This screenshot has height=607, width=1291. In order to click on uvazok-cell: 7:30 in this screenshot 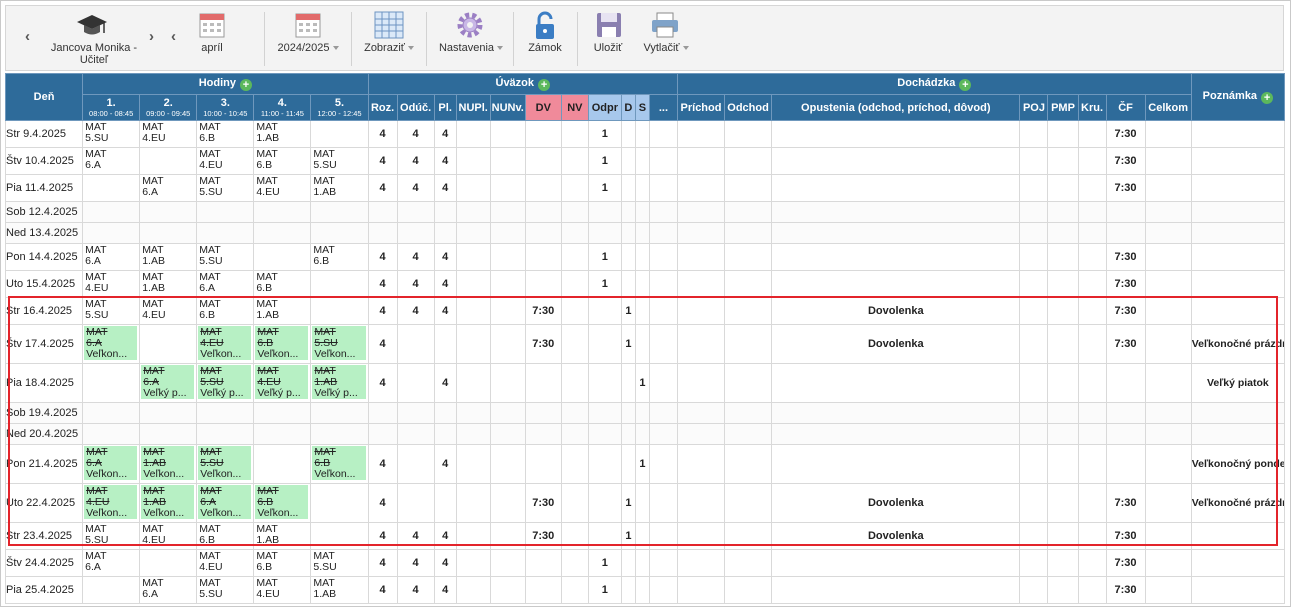, I will do `click(543, 344)`.